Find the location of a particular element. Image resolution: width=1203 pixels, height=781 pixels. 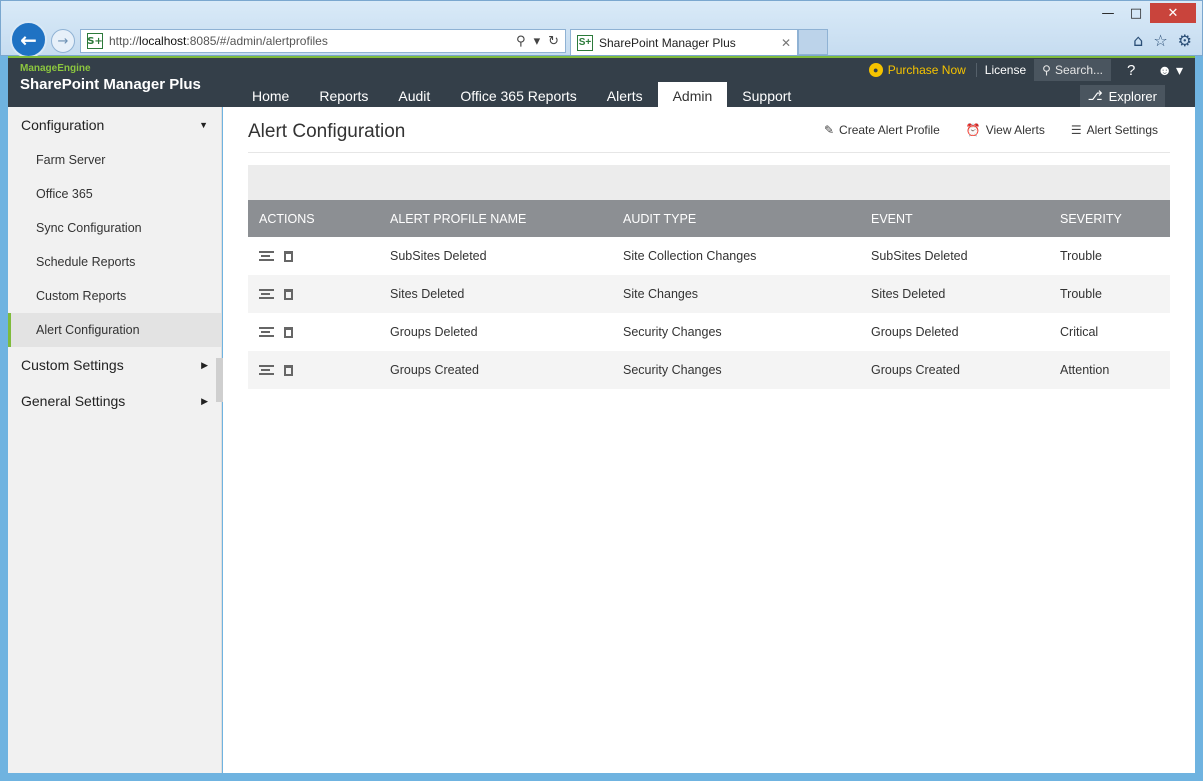

tab-title: SharePoint Manager Plus is located at coordinates (667, 42).